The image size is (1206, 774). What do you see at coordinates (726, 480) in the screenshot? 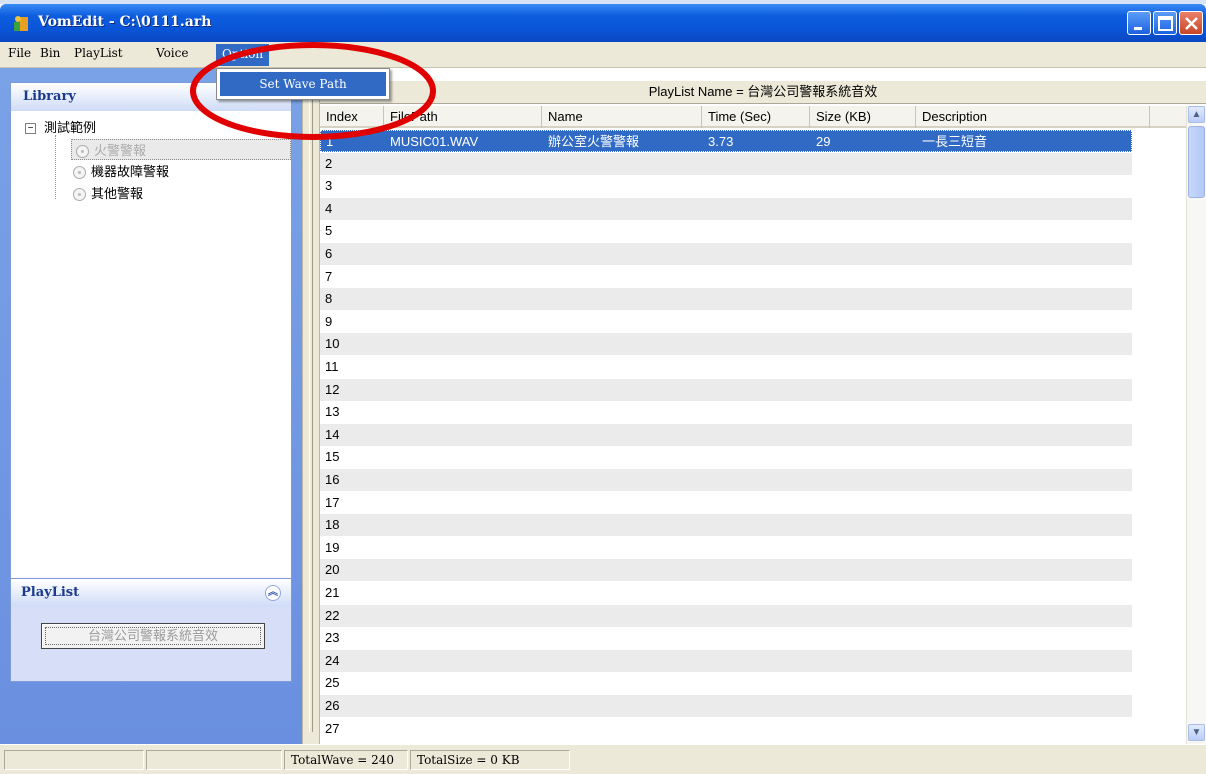
I see `table-row: 16` at bounding box center [726, 480].